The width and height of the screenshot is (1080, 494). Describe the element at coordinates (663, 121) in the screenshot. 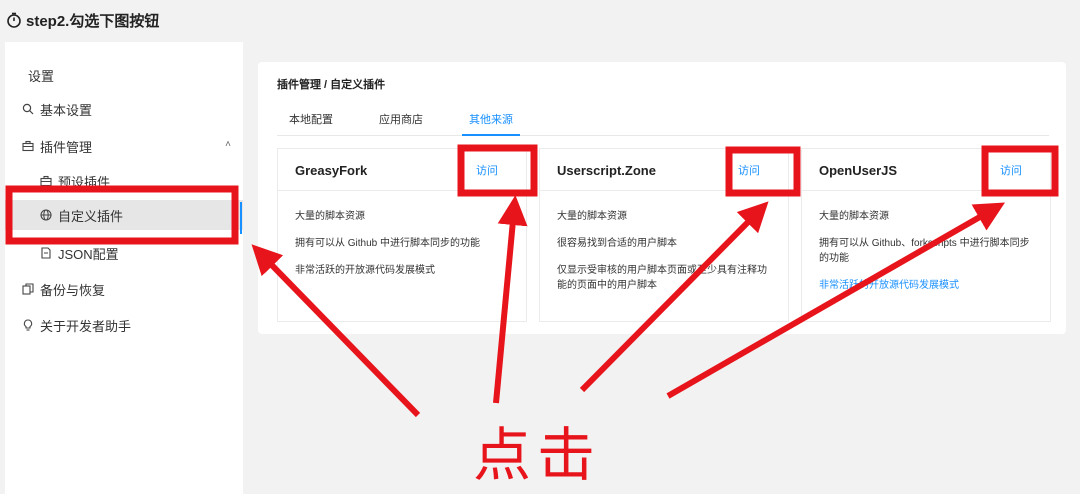

I see `source-tabs: 本地配置 应用商店 其他来源` at that location.